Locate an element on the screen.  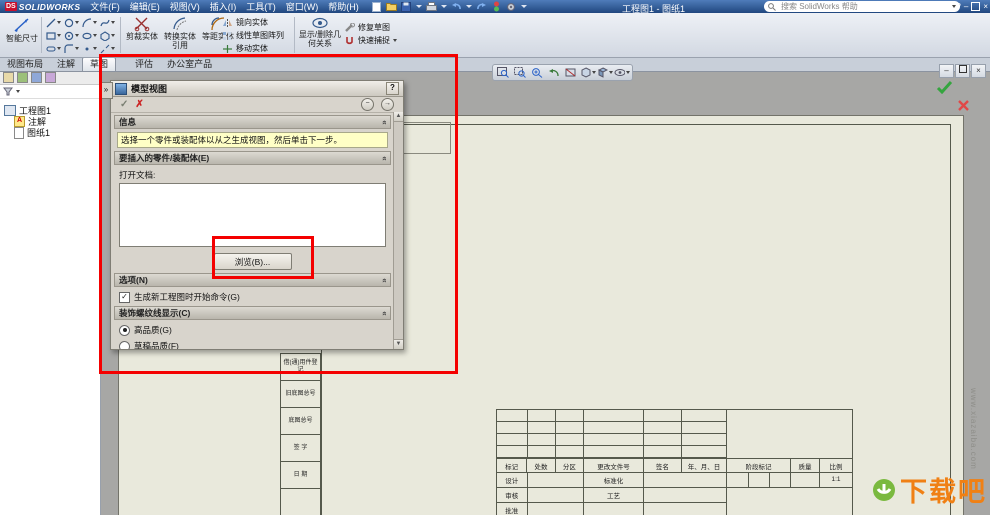
staff-row: 设计 标准化 is located at coordinates (611, 480).